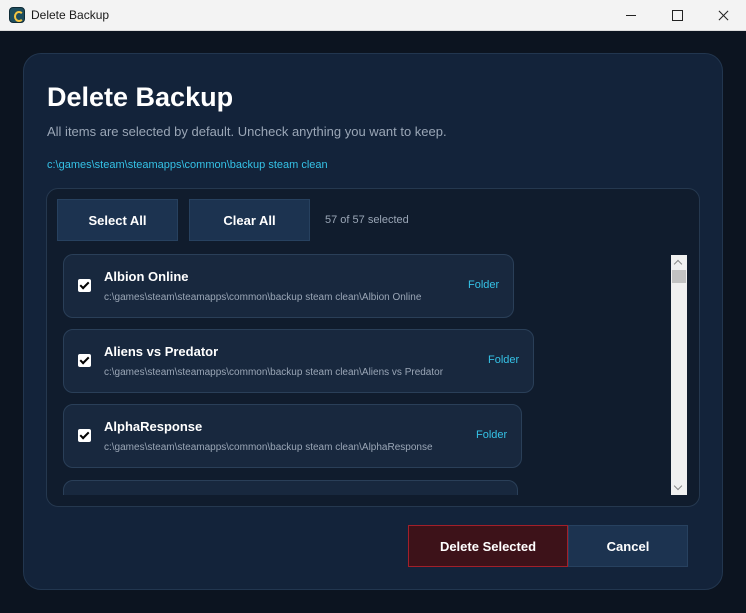 Image resolution: width=746 pixels, height=613 pixels. I want to click on scrollbar, so click(679, 375).